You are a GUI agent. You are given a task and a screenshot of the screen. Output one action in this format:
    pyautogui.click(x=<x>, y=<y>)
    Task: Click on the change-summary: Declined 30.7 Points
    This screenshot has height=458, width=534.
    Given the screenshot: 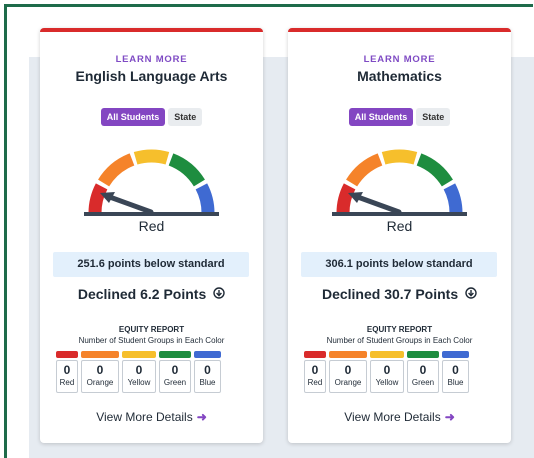 What is the action you would take?
    pyautogui.click(x=399, y=294)
    